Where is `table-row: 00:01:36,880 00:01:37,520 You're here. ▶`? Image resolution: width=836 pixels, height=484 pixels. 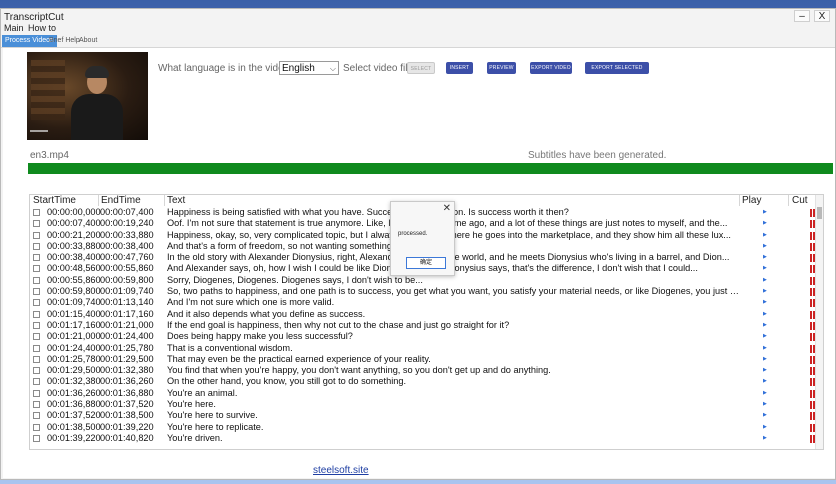
table-row: 00:01:36,880 00:01:37,520 You're here. ▶ is located at coordinates (426, 404).